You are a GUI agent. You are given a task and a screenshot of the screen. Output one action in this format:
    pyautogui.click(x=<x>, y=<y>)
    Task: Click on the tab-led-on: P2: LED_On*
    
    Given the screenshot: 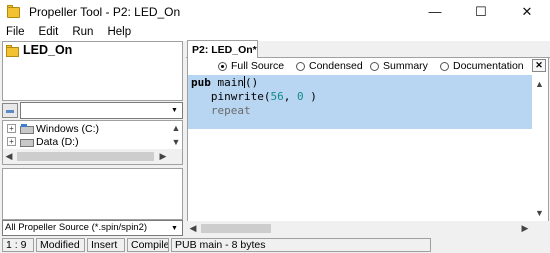 What is the action you would take?
    pyautogui.click(x=222, y=49)
    